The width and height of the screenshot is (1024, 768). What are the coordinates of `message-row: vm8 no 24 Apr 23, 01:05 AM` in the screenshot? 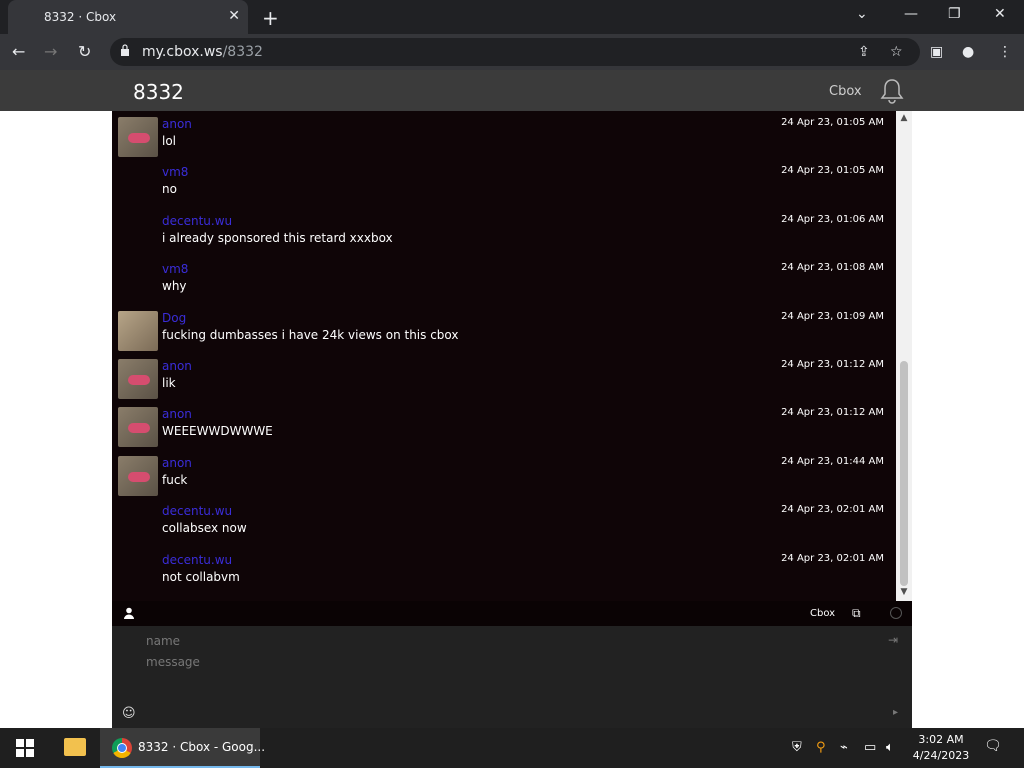 It's located at (504, 185).